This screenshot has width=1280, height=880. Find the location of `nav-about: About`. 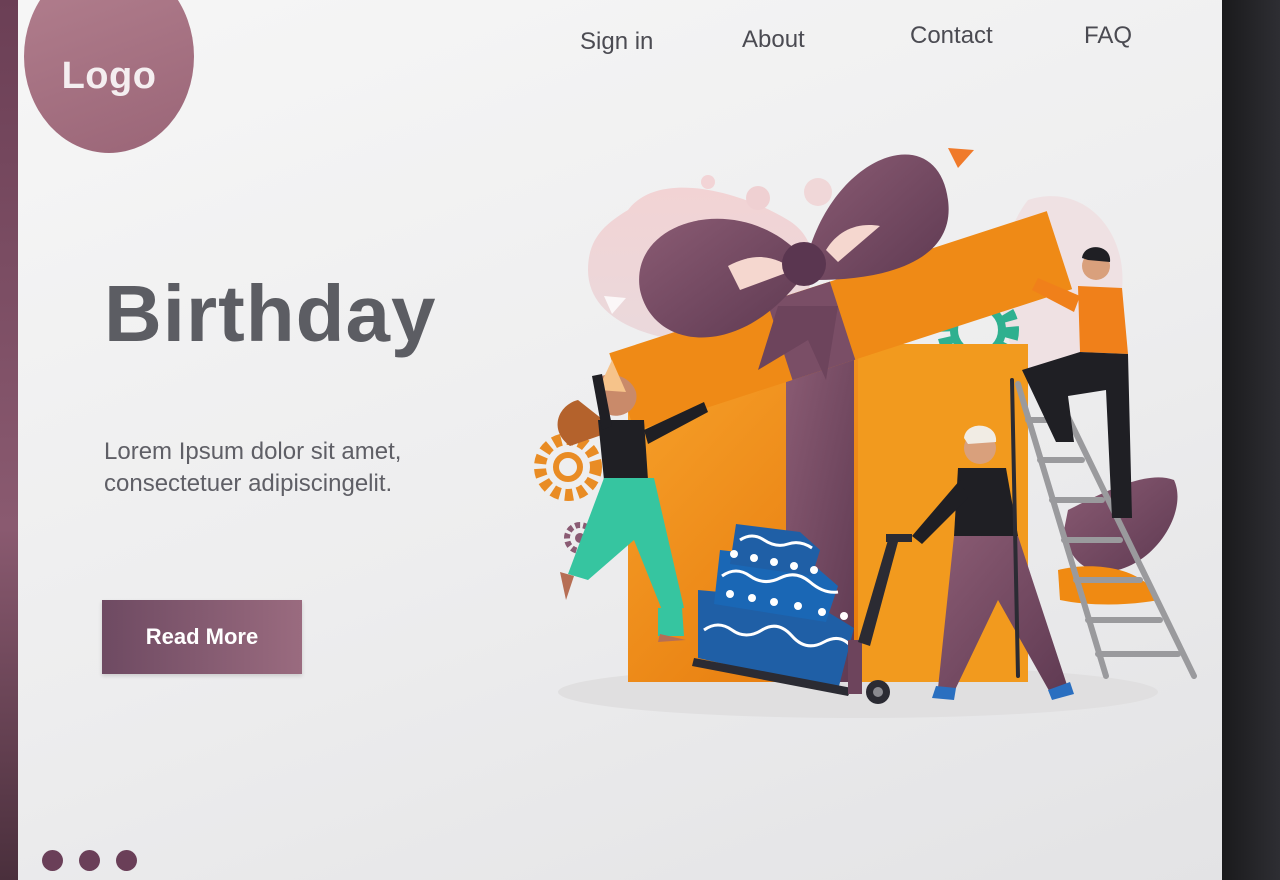

nav-about: About is located at coordinates (773, 40).